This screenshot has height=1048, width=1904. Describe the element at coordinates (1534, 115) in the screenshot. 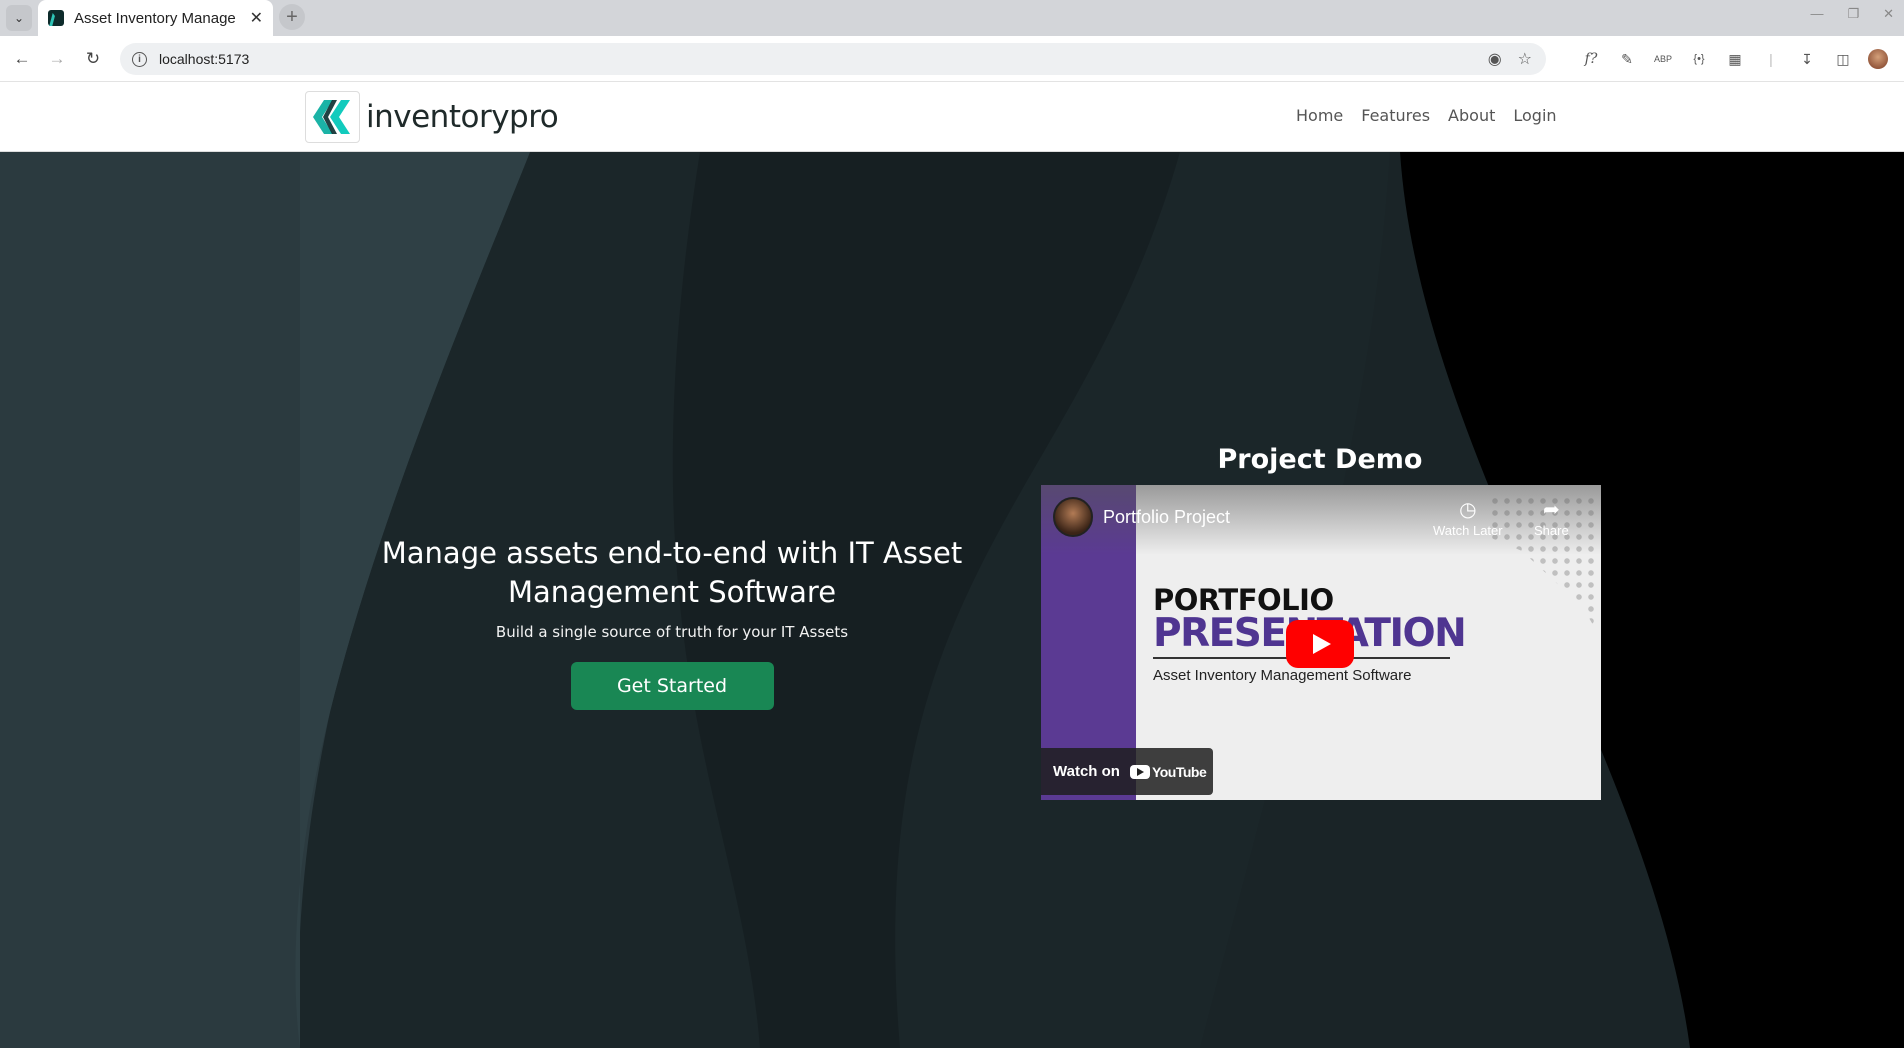

I see `nav-login: Login` at that location.